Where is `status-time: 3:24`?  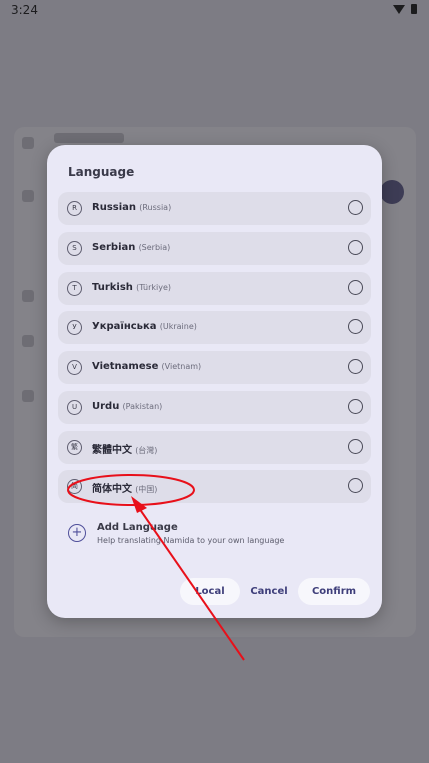
status-time: 3:24 is located at coordinates (24, 10).